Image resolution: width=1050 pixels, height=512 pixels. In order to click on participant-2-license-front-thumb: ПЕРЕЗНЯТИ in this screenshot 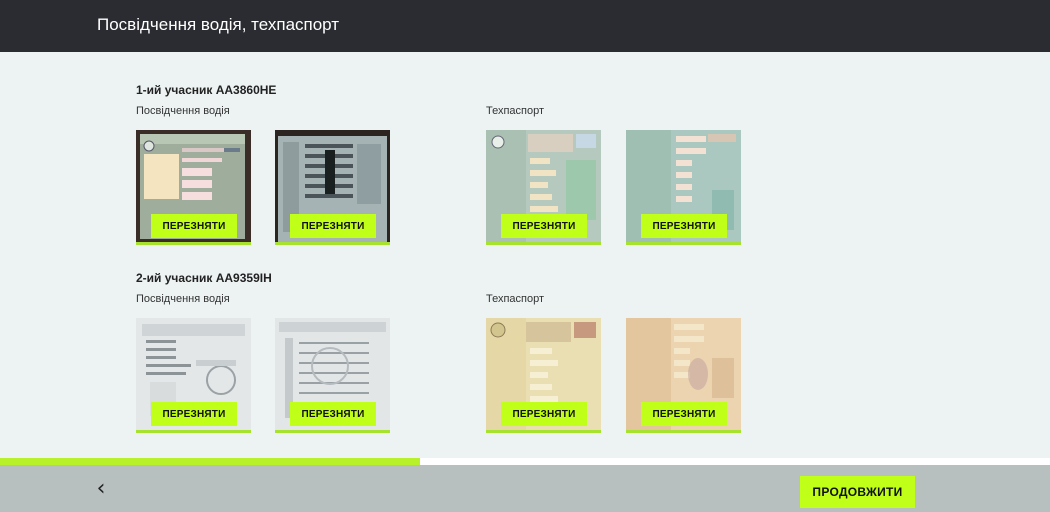, I will do `click(193, 375)`.